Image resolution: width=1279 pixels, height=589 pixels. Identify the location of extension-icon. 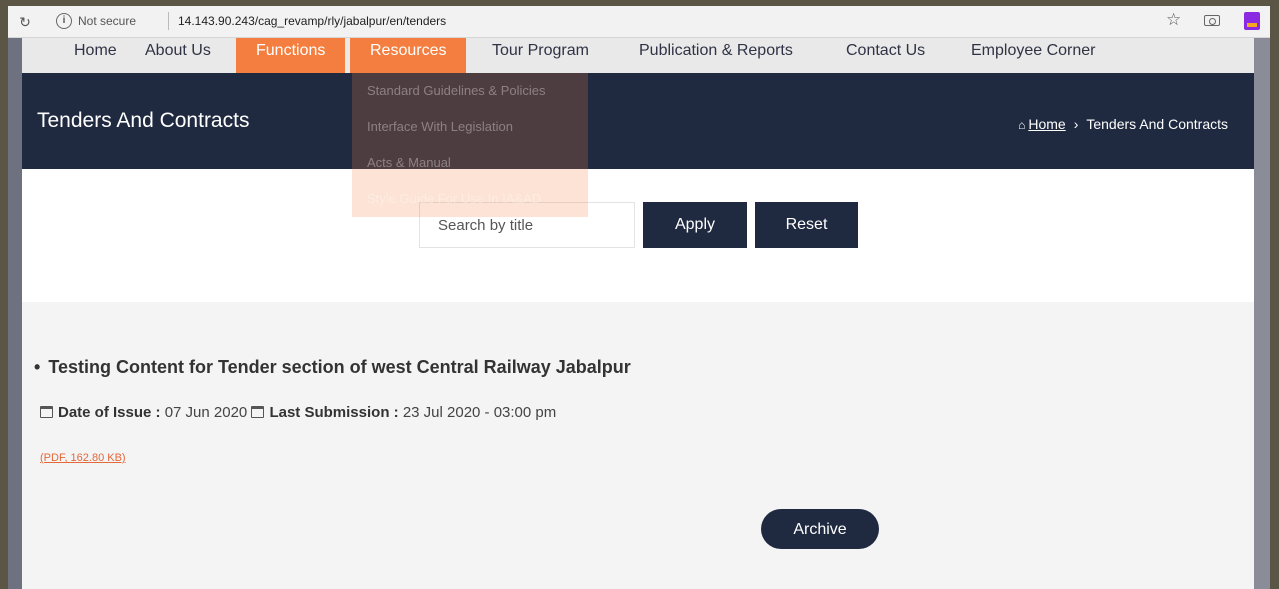
(1252, 21).